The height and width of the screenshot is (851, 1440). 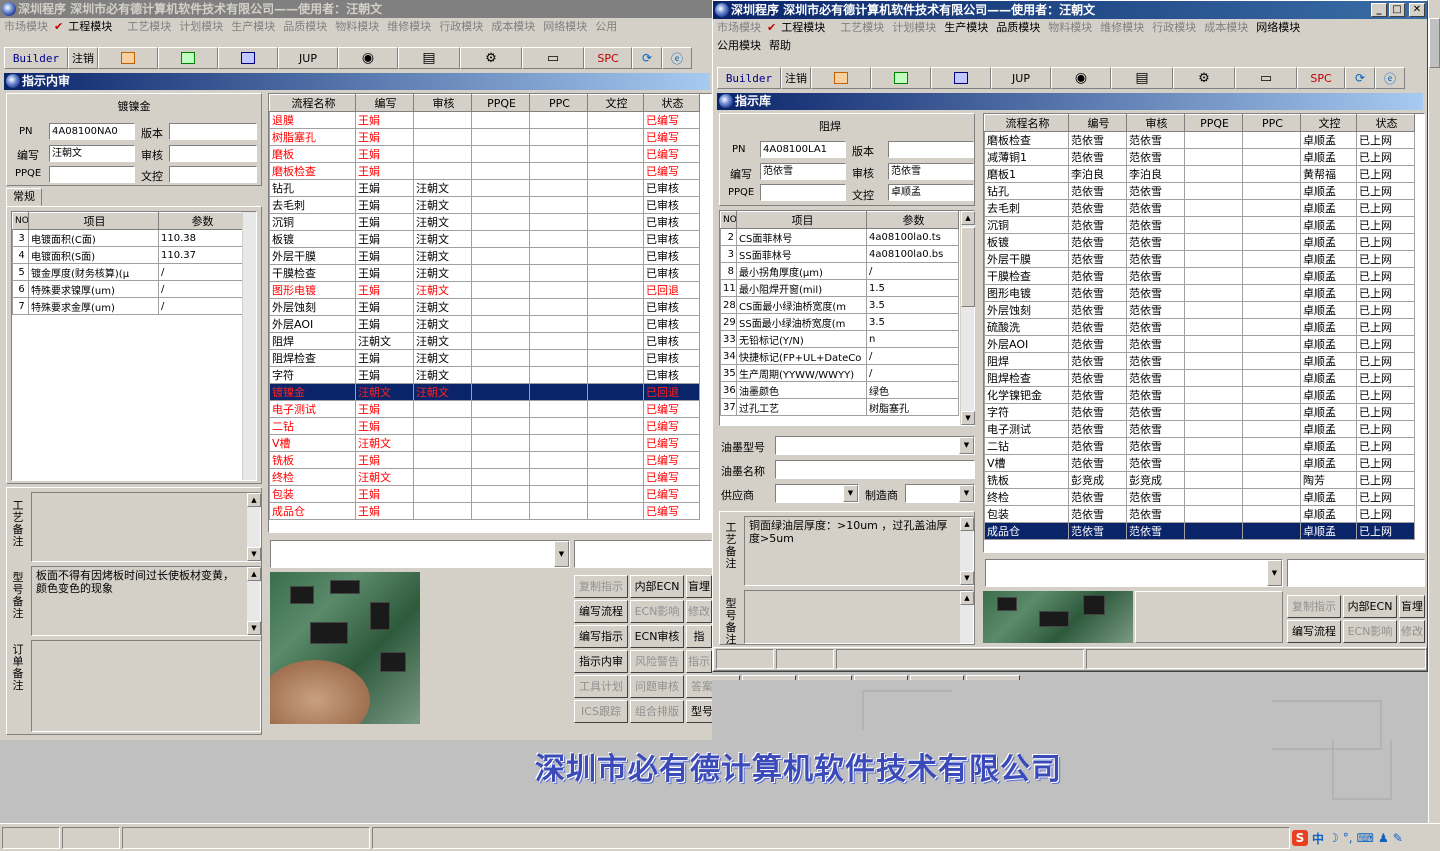 I want to click on model-note-field: ▲, so click(x=859, y=617).